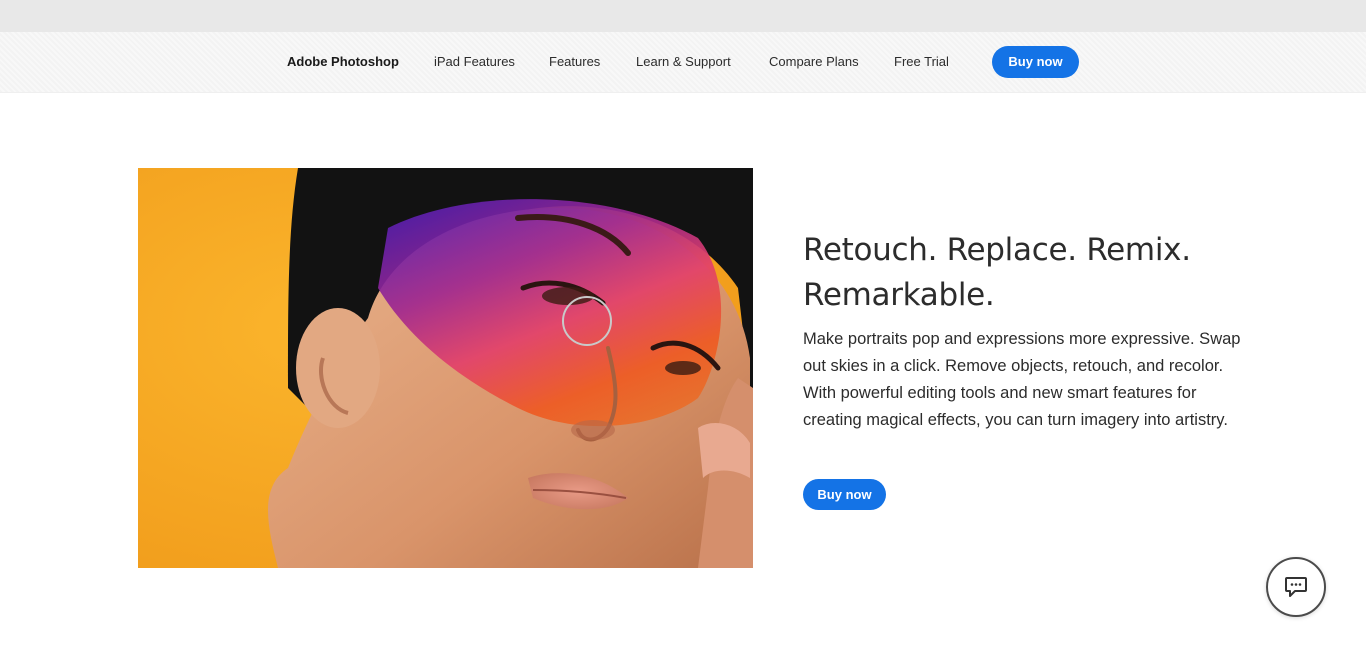  I want to click on hero-title: Retouch. Replace. Remix. Remarkable., so click(997, 272).